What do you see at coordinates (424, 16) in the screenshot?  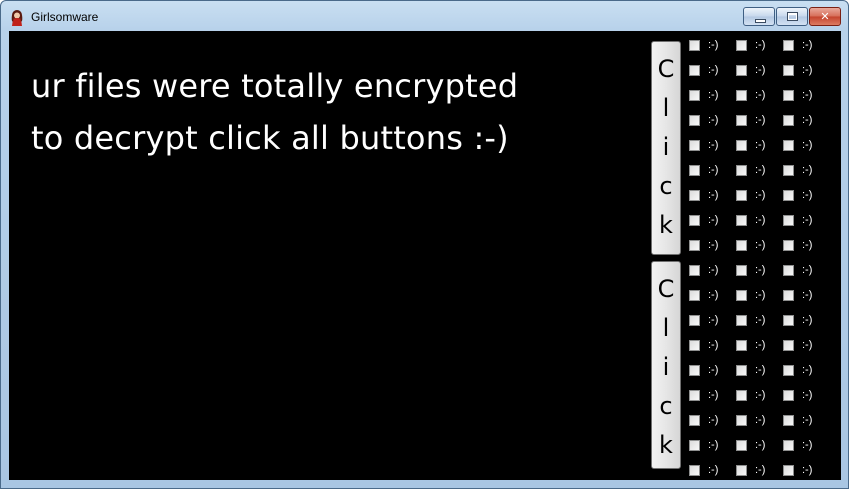 I see `title-bar: Girlsomware ✕` at bounding box center [424, 16].